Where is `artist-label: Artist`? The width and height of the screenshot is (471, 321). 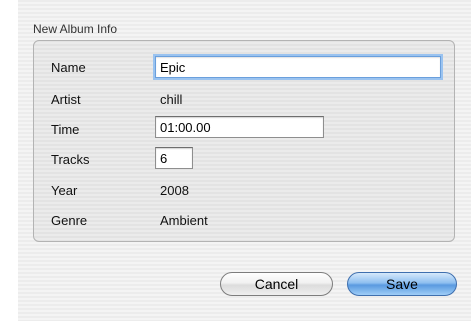
artist-label: Artist is located at coordinates (66, 99).